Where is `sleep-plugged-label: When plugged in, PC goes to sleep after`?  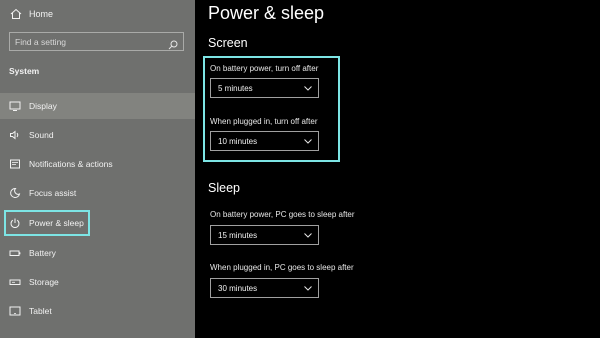
sleep-plugged-label: When plugged in, PC goes to sleep after is located at coordinates (282, 267).